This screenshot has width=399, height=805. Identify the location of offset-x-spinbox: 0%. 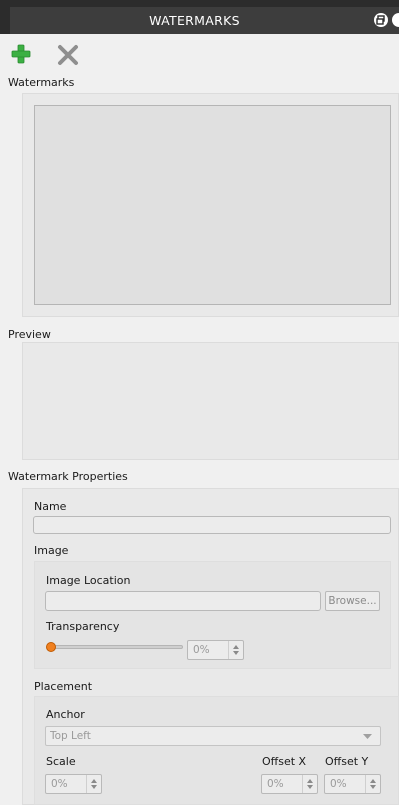
(289, 784).